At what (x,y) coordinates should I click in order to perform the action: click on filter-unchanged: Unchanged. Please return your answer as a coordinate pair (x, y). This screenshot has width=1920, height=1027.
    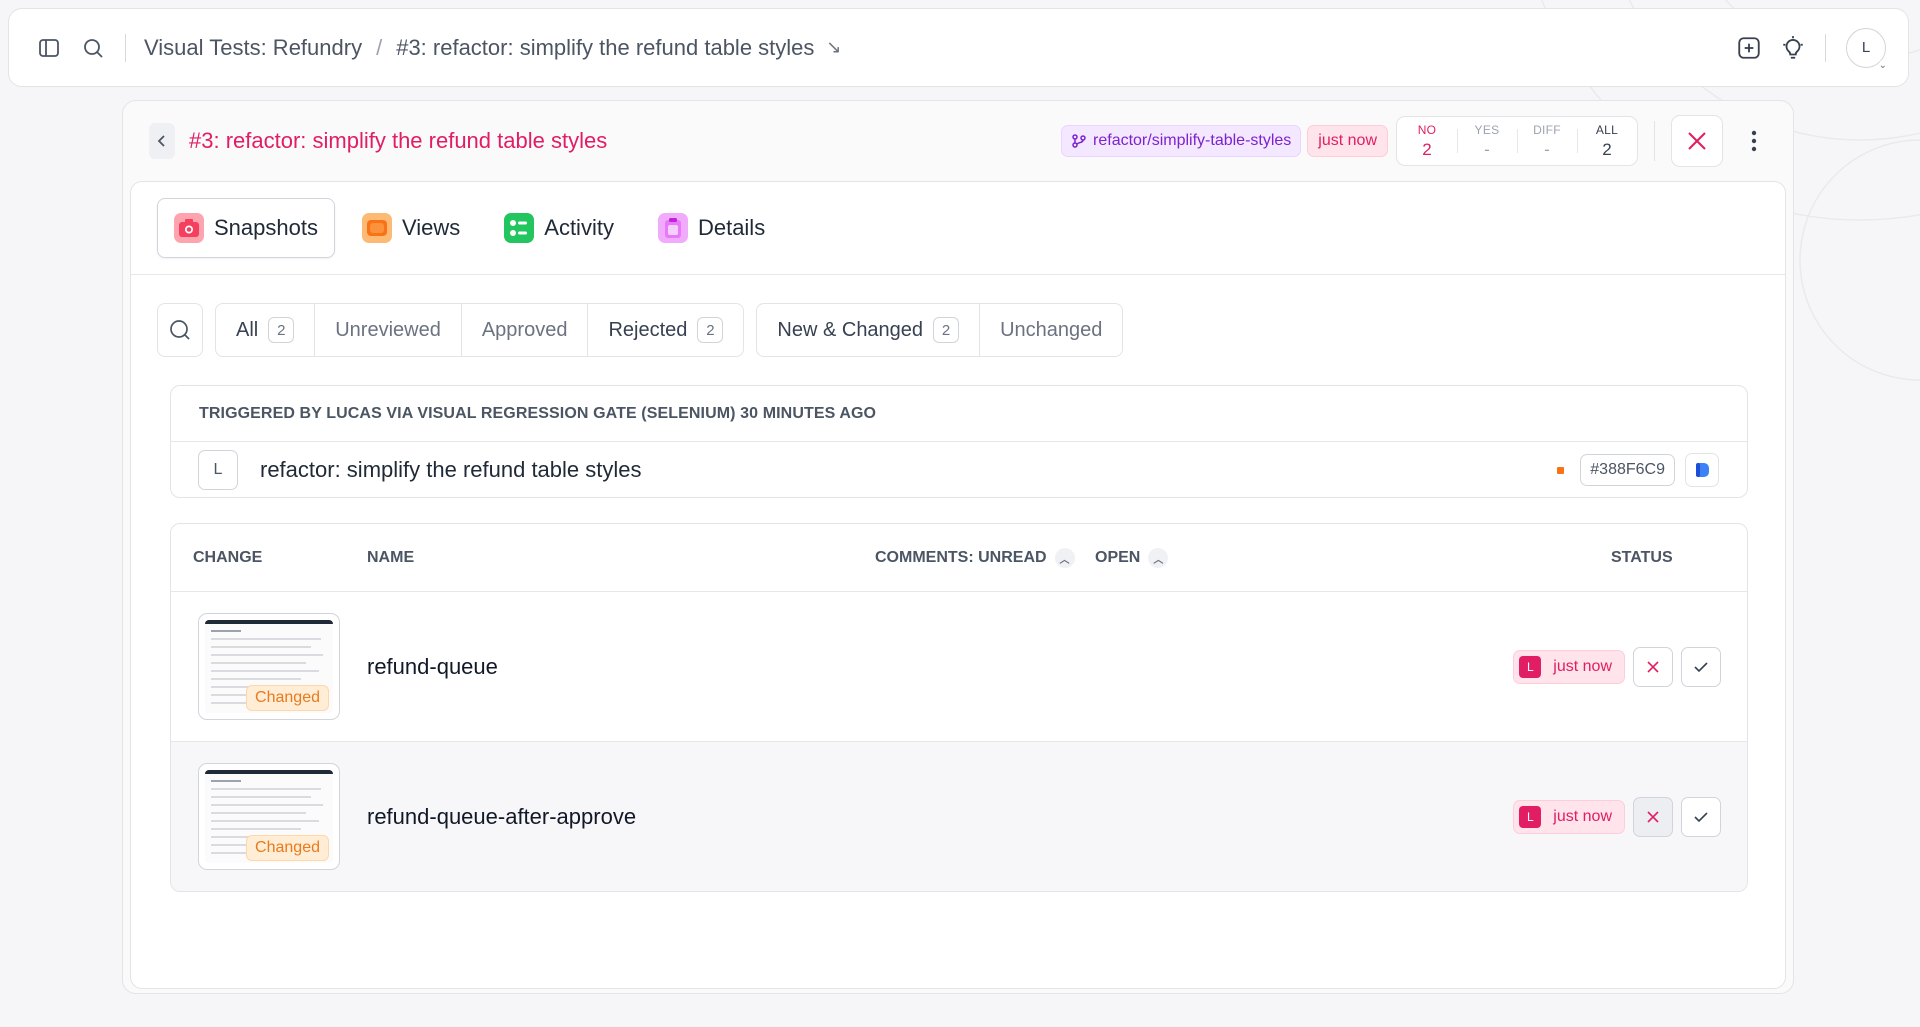
    Looking at the image, I should click on (1051, 330).